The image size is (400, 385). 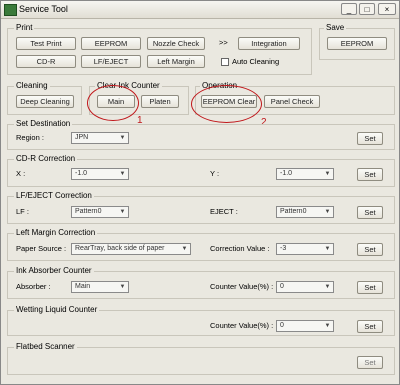 I want to click on x-label: X :, so click(x=21, y=173).